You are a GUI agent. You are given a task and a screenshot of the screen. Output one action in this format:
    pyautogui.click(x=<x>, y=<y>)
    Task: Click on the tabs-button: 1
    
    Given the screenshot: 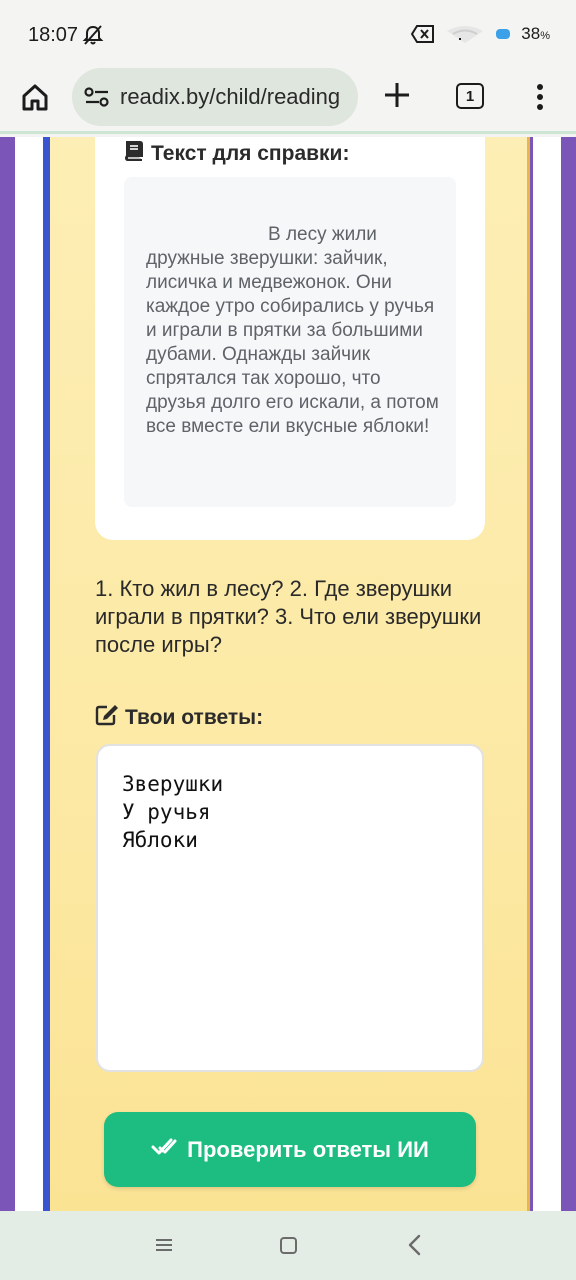 What is the action you would take?
    pyautogui.click(x=470, y=96)
    